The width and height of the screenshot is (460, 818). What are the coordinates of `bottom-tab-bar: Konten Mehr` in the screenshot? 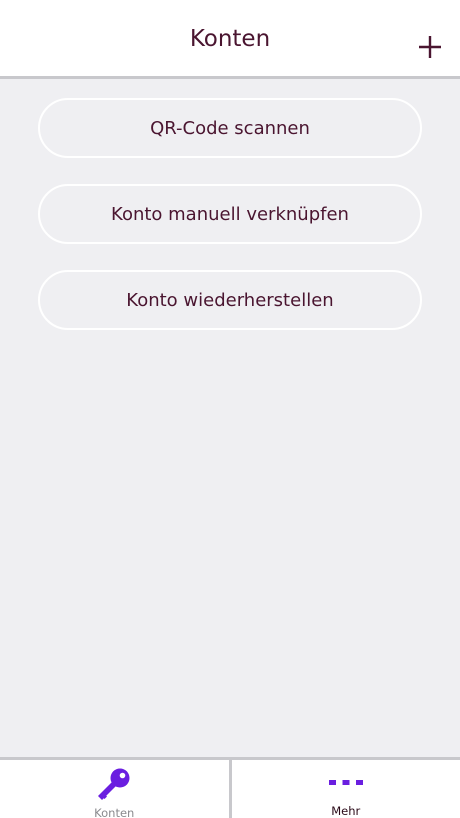 It's located at (230, 787).